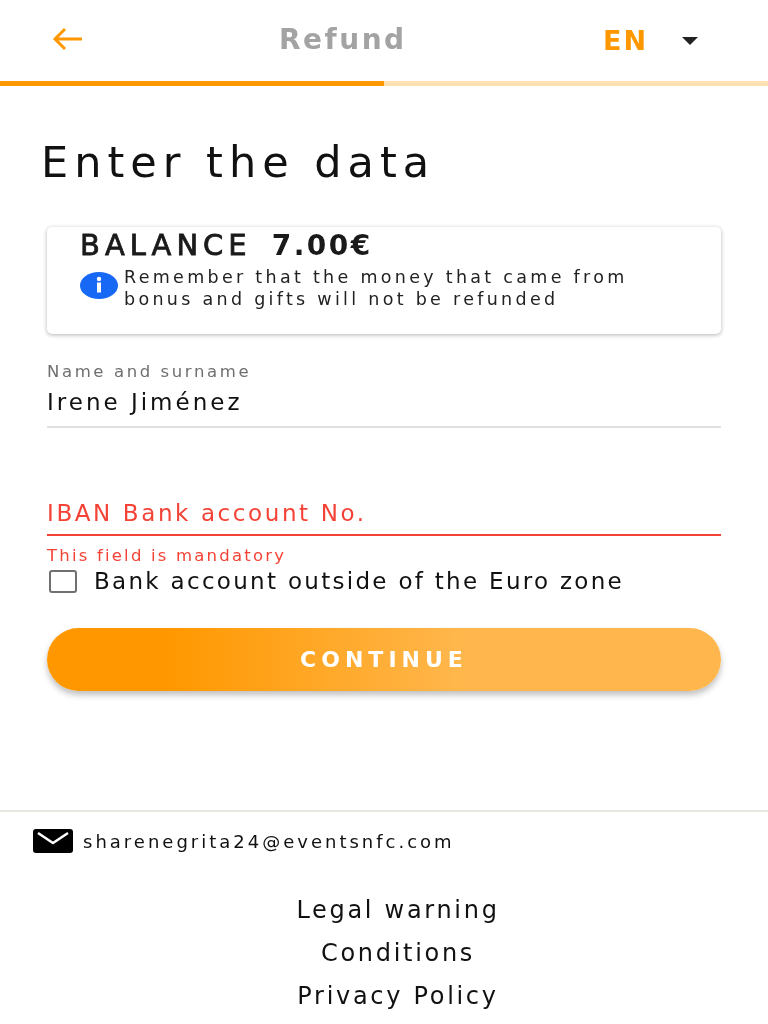 The width and height of the screenshot is (768, 1024). Describe the element at coordinates (384, 404) in the screenshot. I see `text-field: Irene Jiménez` at that location.